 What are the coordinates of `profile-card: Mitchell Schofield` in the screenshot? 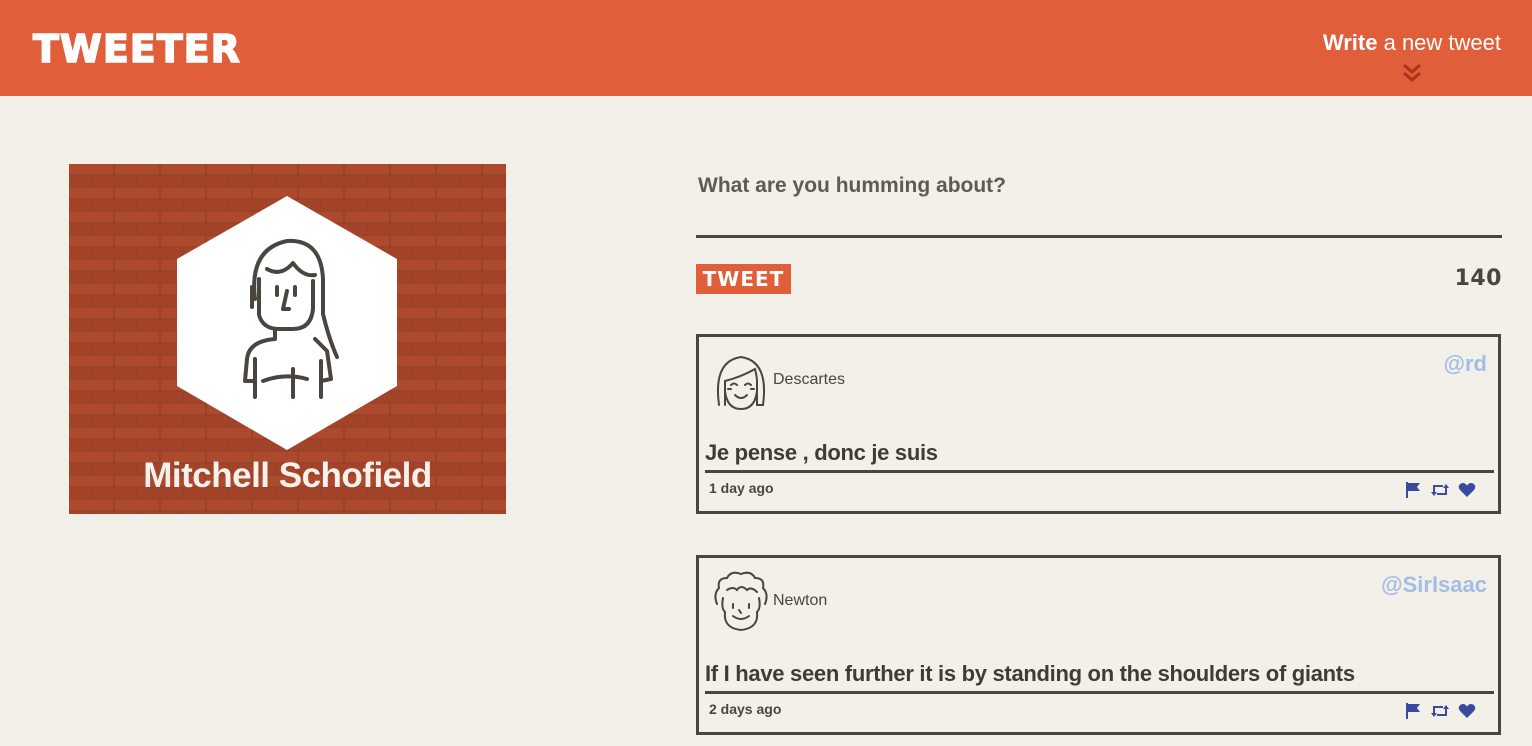 It's located at (287, 339).